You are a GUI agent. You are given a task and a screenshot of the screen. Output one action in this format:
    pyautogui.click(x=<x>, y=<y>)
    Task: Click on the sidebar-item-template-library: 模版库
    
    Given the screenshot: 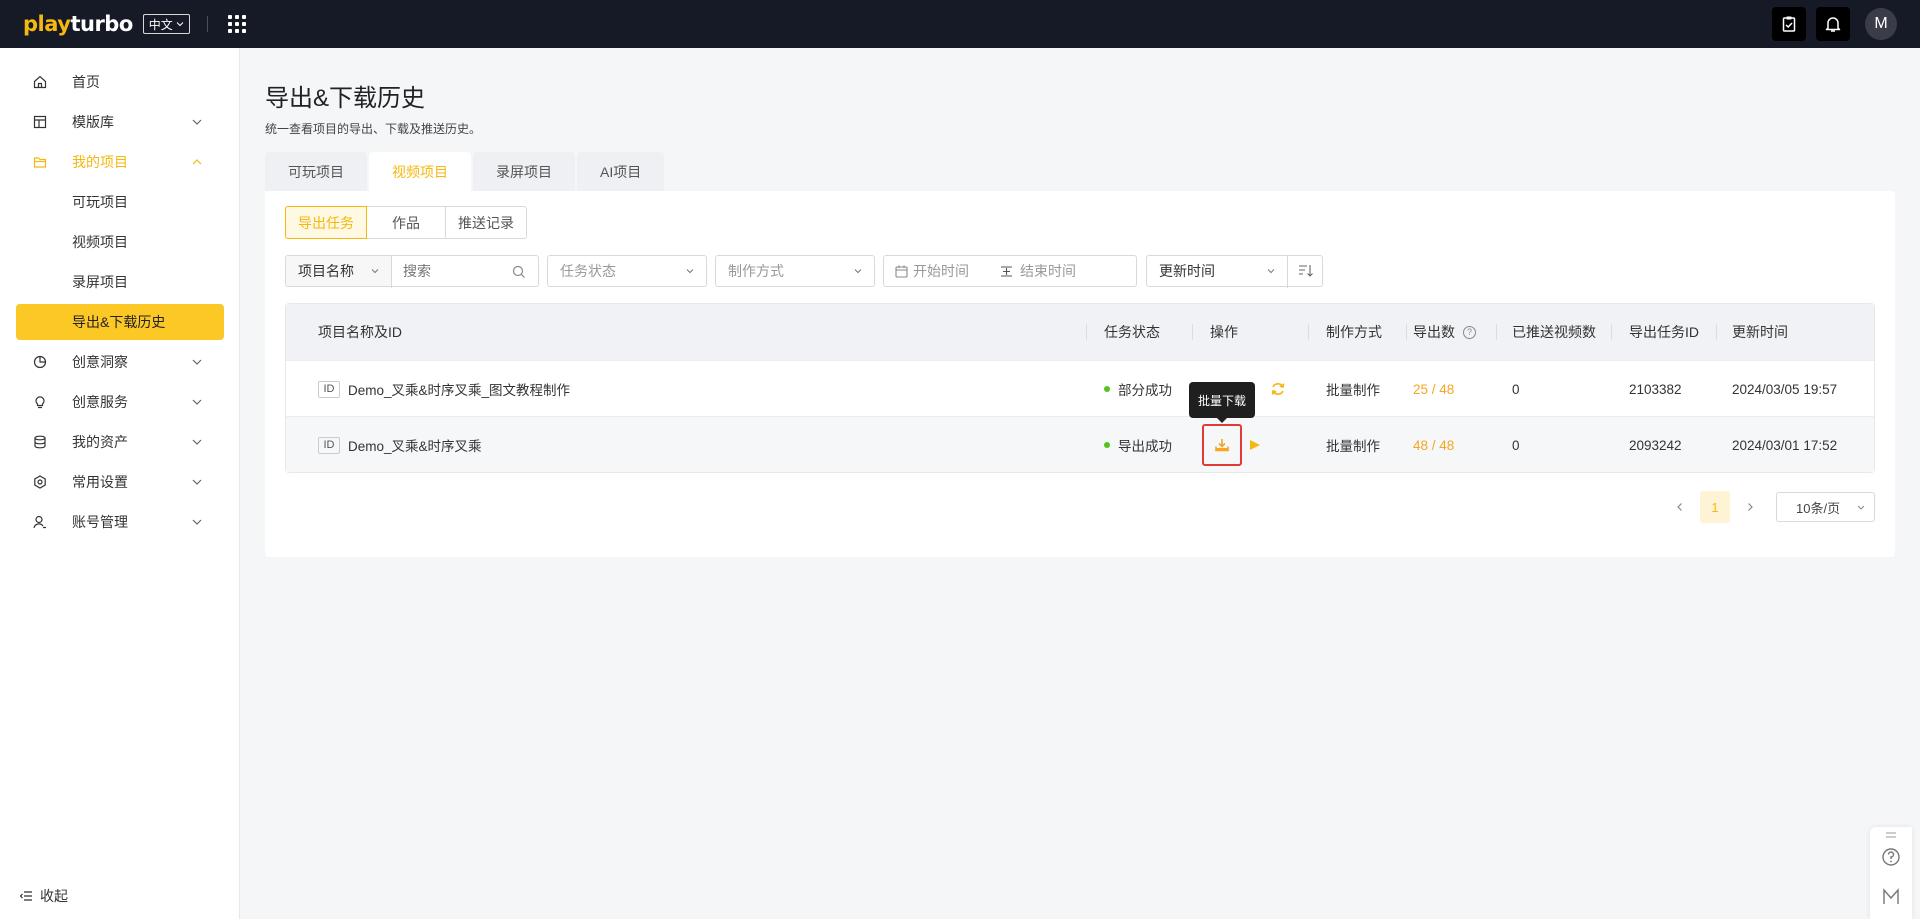 What is the action you would take?
    pyautogui.click(x=120, y=122)
    